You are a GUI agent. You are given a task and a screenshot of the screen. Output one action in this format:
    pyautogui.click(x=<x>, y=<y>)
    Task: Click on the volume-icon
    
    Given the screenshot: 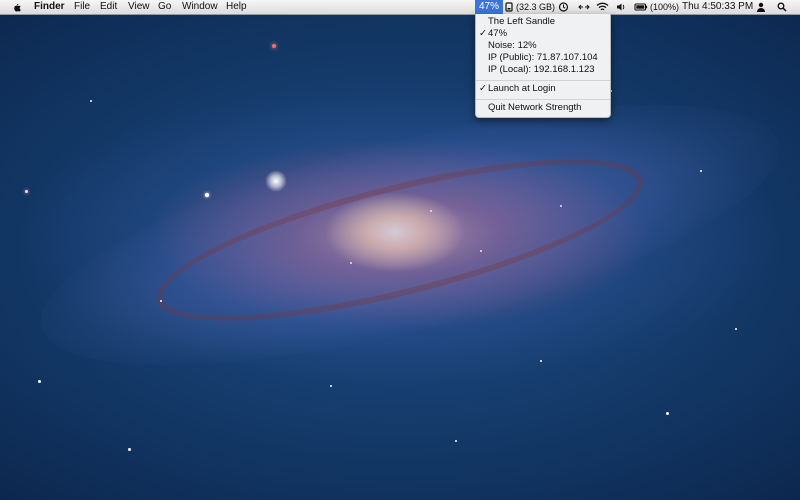 What is the action you would take?
    pyautogui.click(x=621, y=7)
    